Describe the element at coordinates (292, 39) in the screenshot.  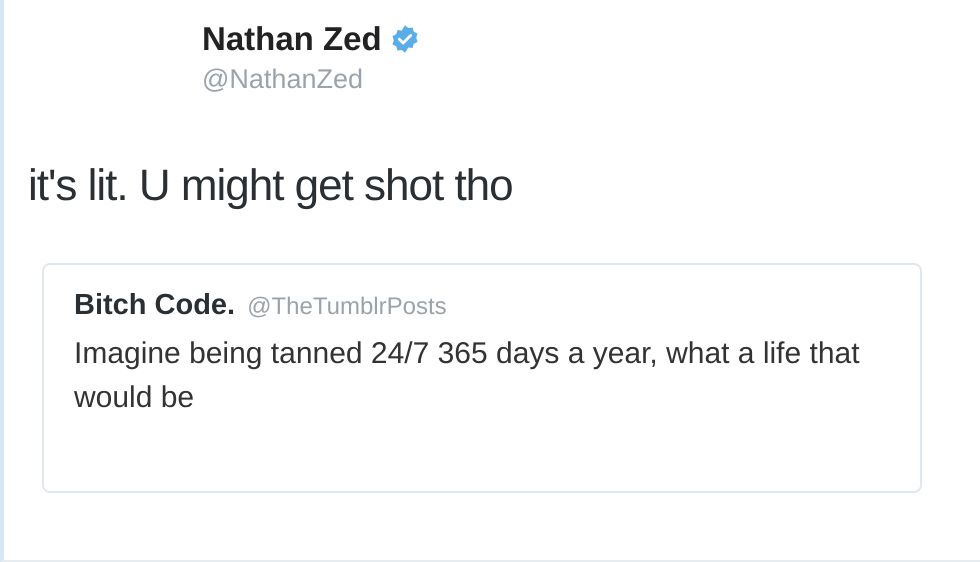
I see `author-name: Nathan Zed` at that location.